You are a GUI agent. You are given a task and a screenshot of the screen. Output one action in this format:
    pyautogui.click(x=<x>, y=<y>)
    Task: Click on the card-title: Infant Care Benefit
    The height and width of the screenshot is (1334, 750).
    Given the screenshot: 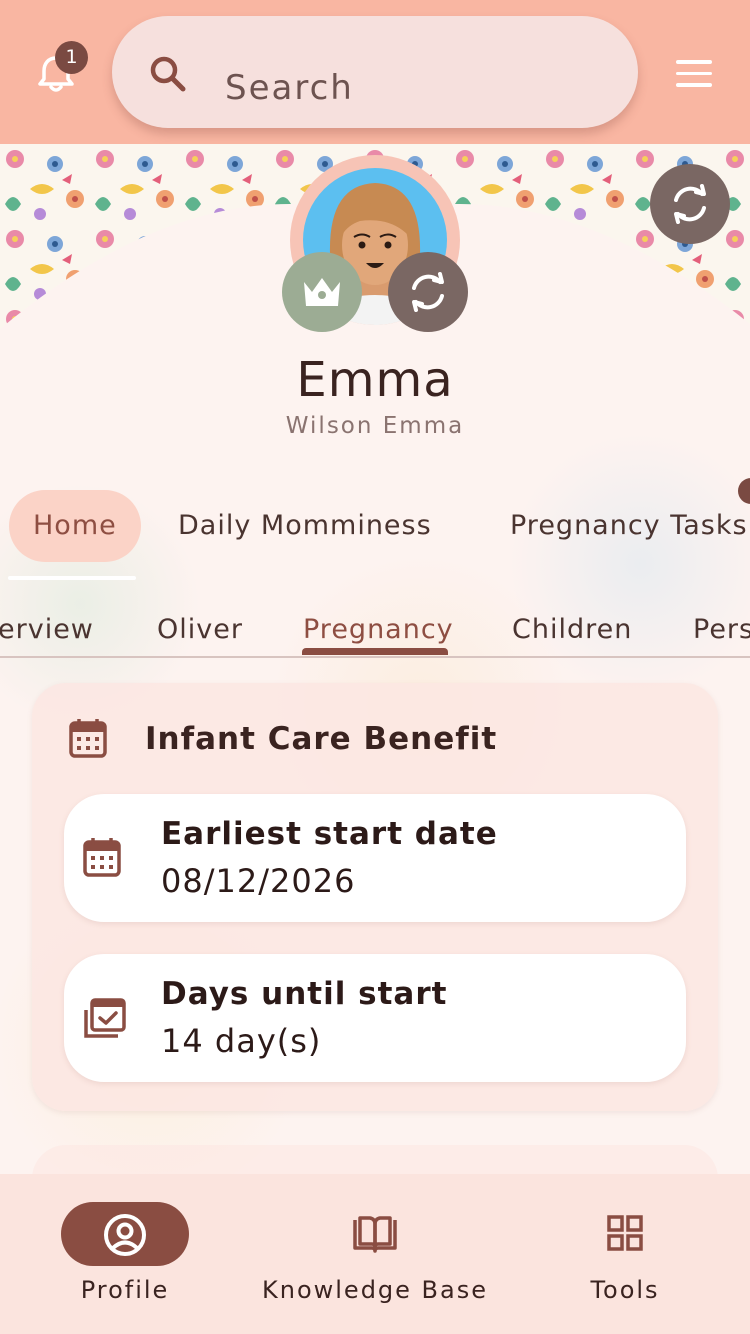 What is the action you would take?
    pyautogui.click(x=321, y=739)
    